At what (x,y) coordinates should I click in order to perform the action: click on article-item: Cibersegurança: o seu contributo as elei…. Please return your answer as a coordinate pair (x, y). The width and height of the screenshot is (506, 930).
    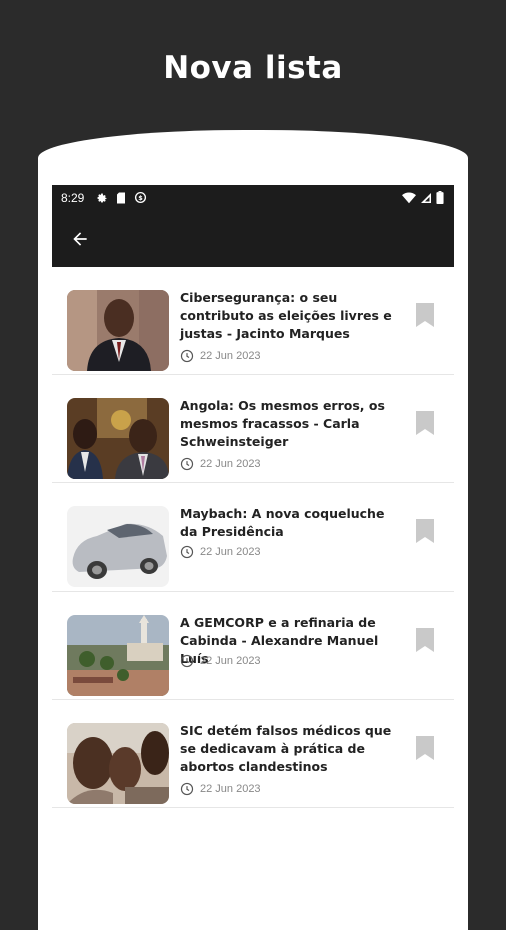
    Looking at the image, I should click on (253, 321).